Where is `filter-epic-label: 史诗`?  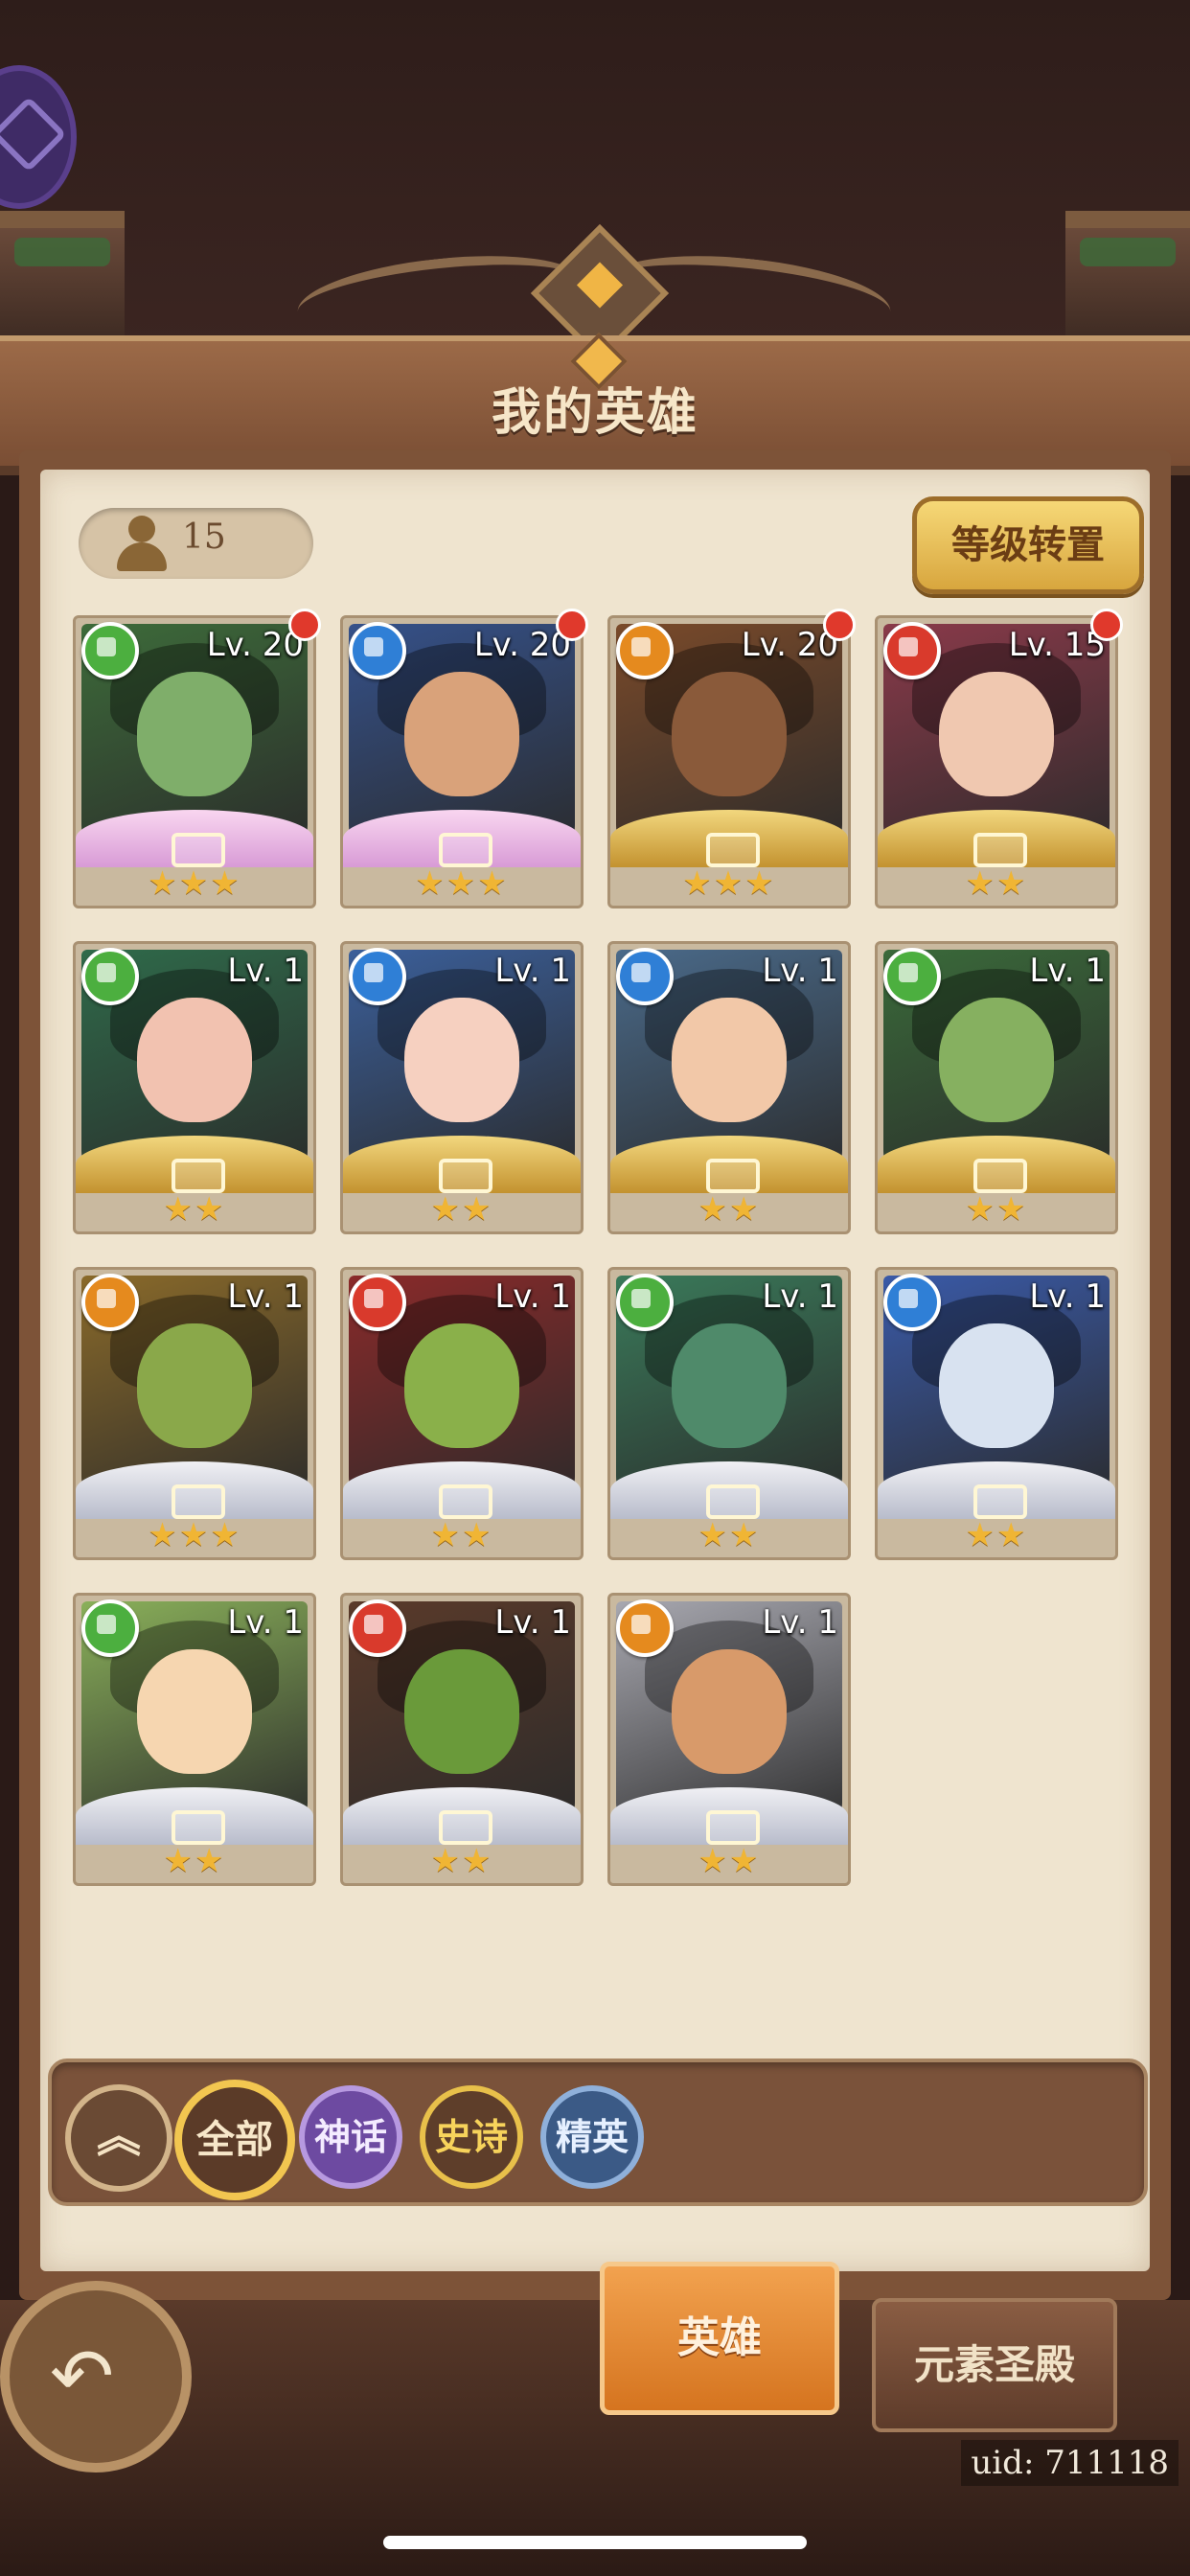 filter-epic-label: 史诗 is located at coordinates (471, 2137).